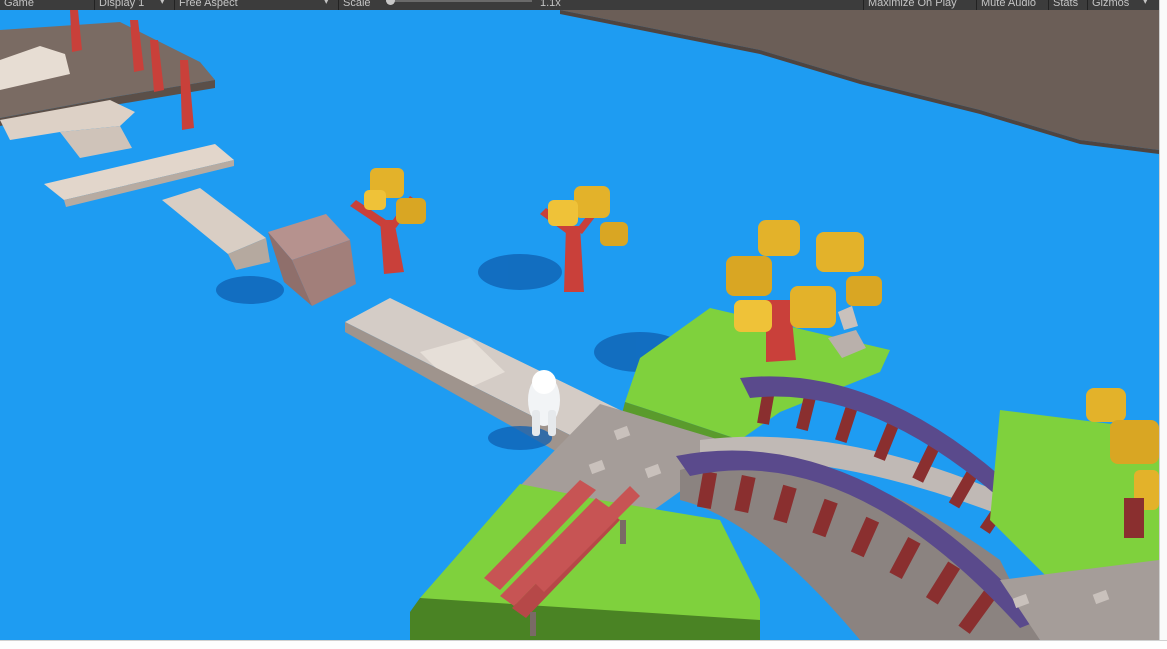 The width and height of the screenshot is (1167, 649). What do you see at coordinates (326, 3) in the screenshot?
I see `aspect-chevron-down-icon: ▾` at bounding box center [326, 3].